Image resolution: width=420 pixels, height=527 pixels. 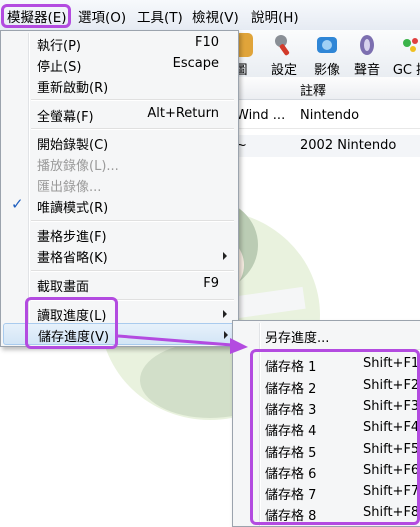 What do you see at coordinates (182, 344) in the screenshot?
I see `annotation-arrow-icon` at bounding box center [182, 344].